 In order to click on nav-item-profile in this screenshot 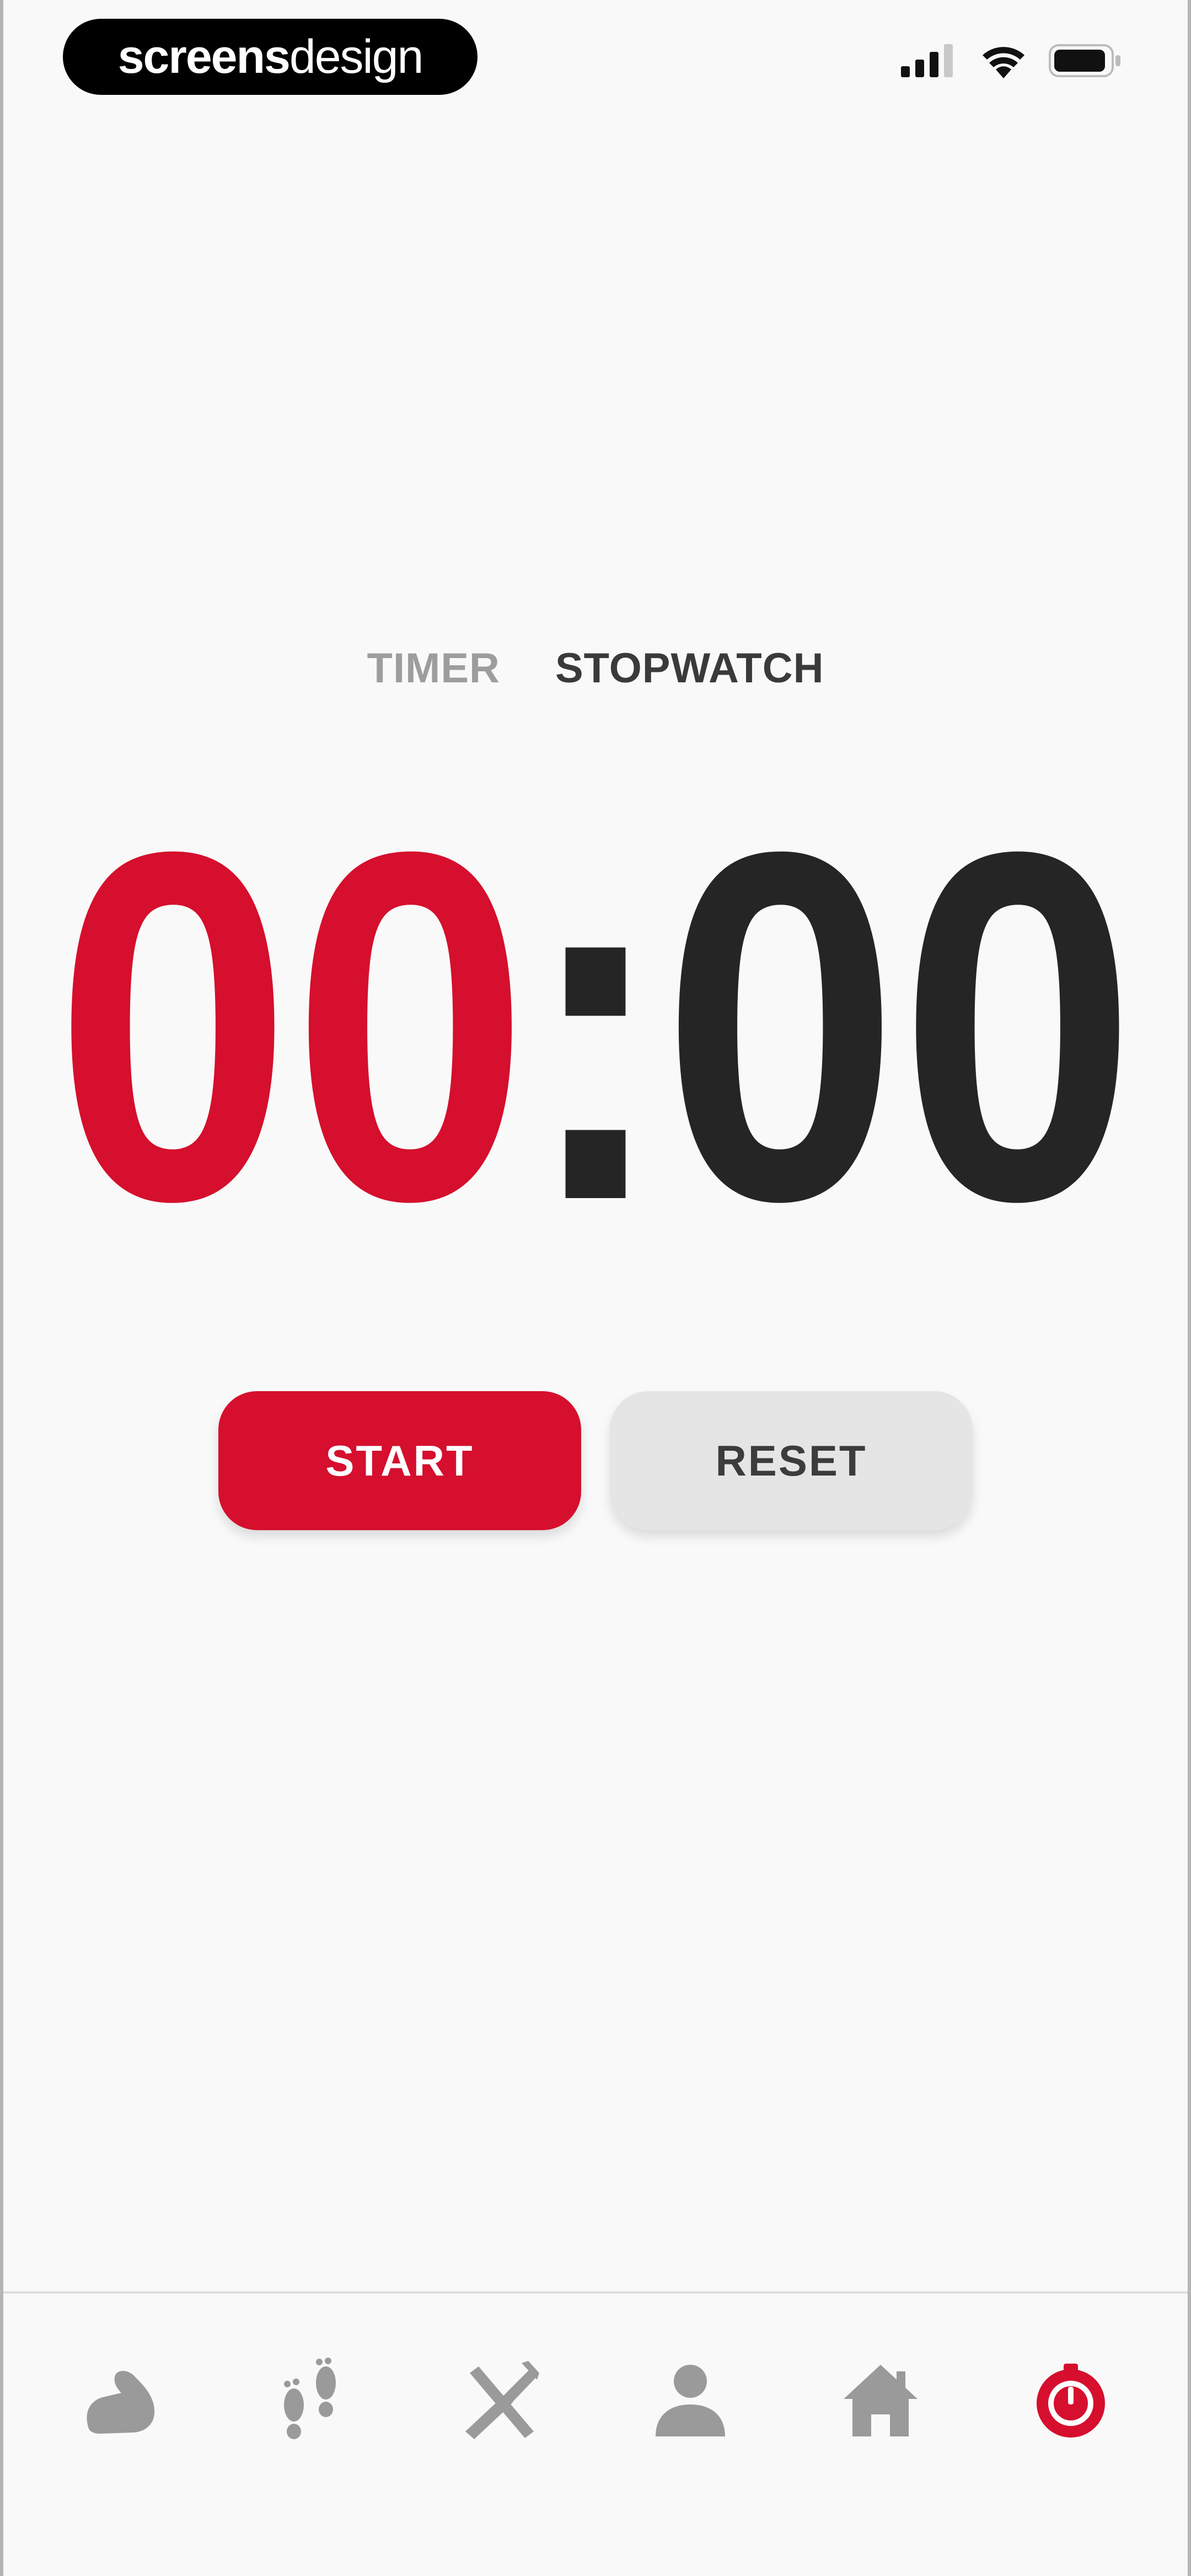, I will do `click(690, 2400)`.